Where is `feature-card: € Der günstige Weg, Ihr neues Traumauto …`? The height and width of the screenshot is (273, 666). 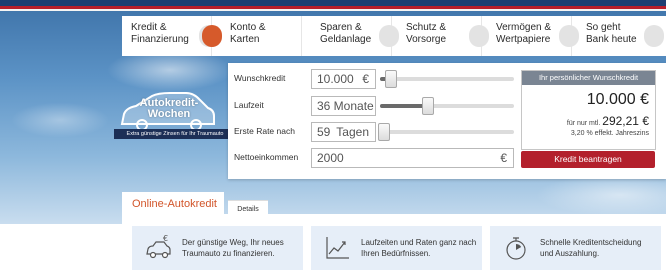
feature-card: € Der günstige Weg, Ihr neues Traumauto … is located at coordinates (217, 248).